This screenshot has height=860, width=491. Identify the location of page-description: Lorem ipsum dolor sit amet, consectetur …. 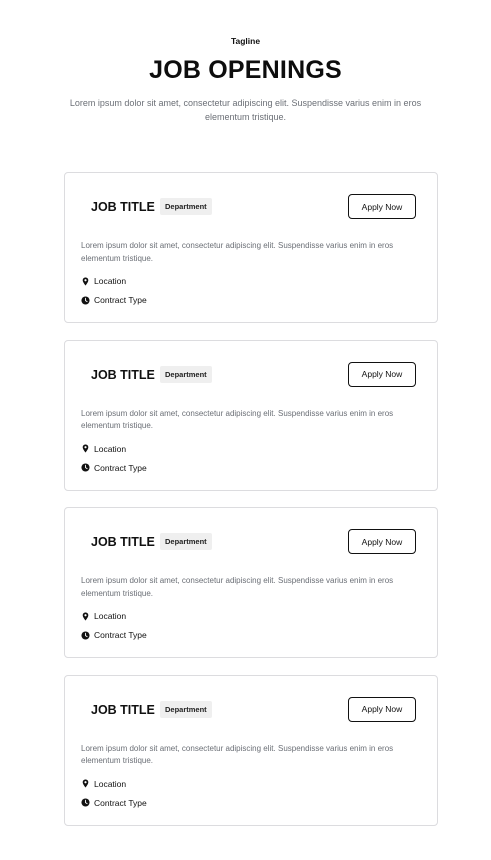
(245, 110).